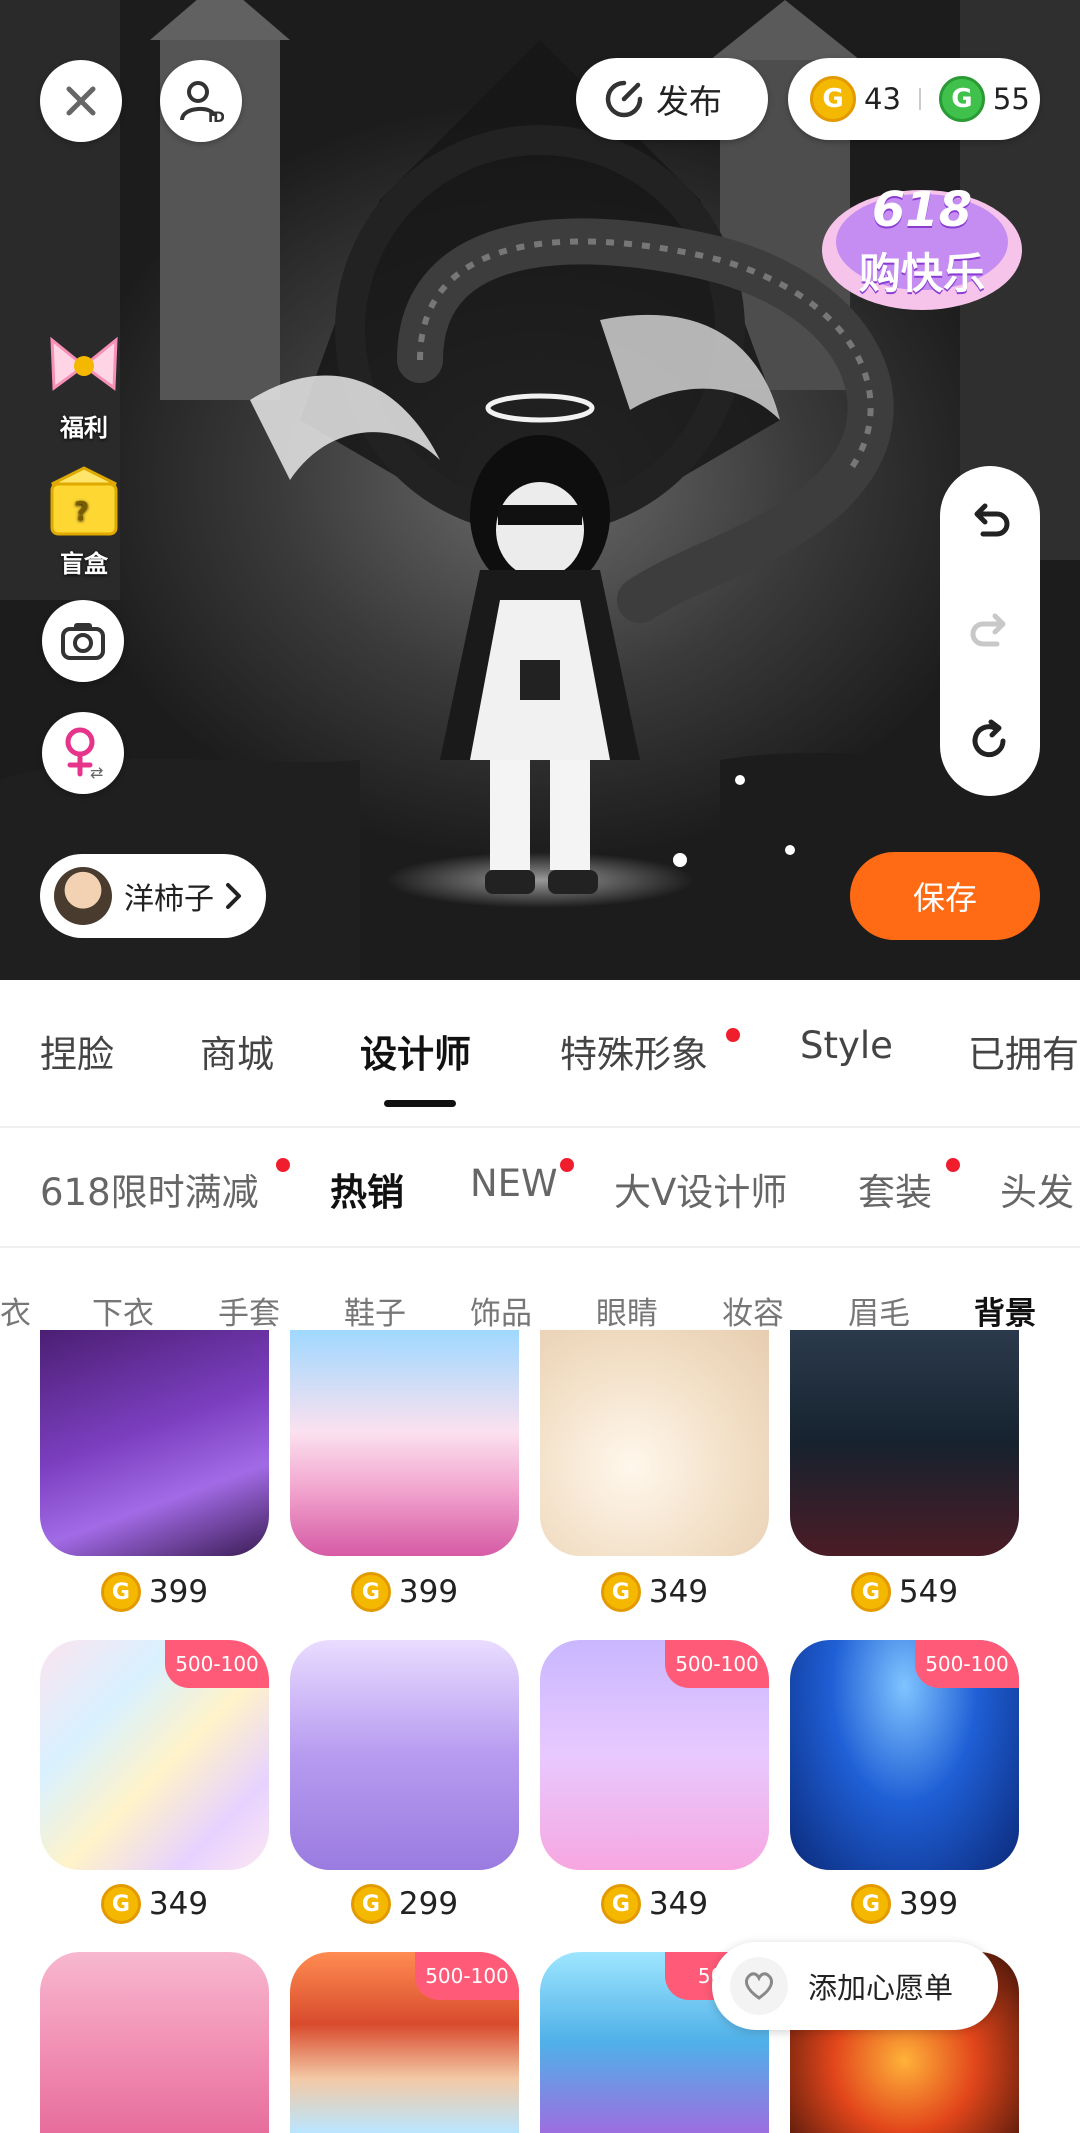  I want to click on tab-owned: 已拥有, so click(1023, 1051).